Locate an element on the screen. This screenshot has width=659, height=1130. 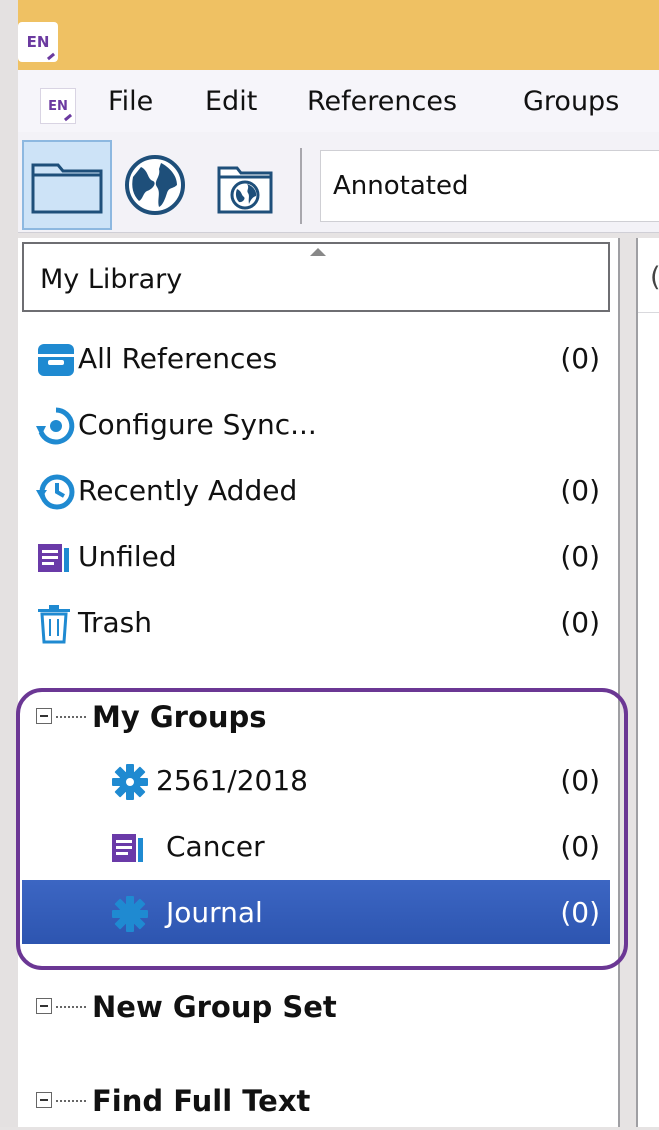
item-label: Trash is located at coordinates (115, 622).